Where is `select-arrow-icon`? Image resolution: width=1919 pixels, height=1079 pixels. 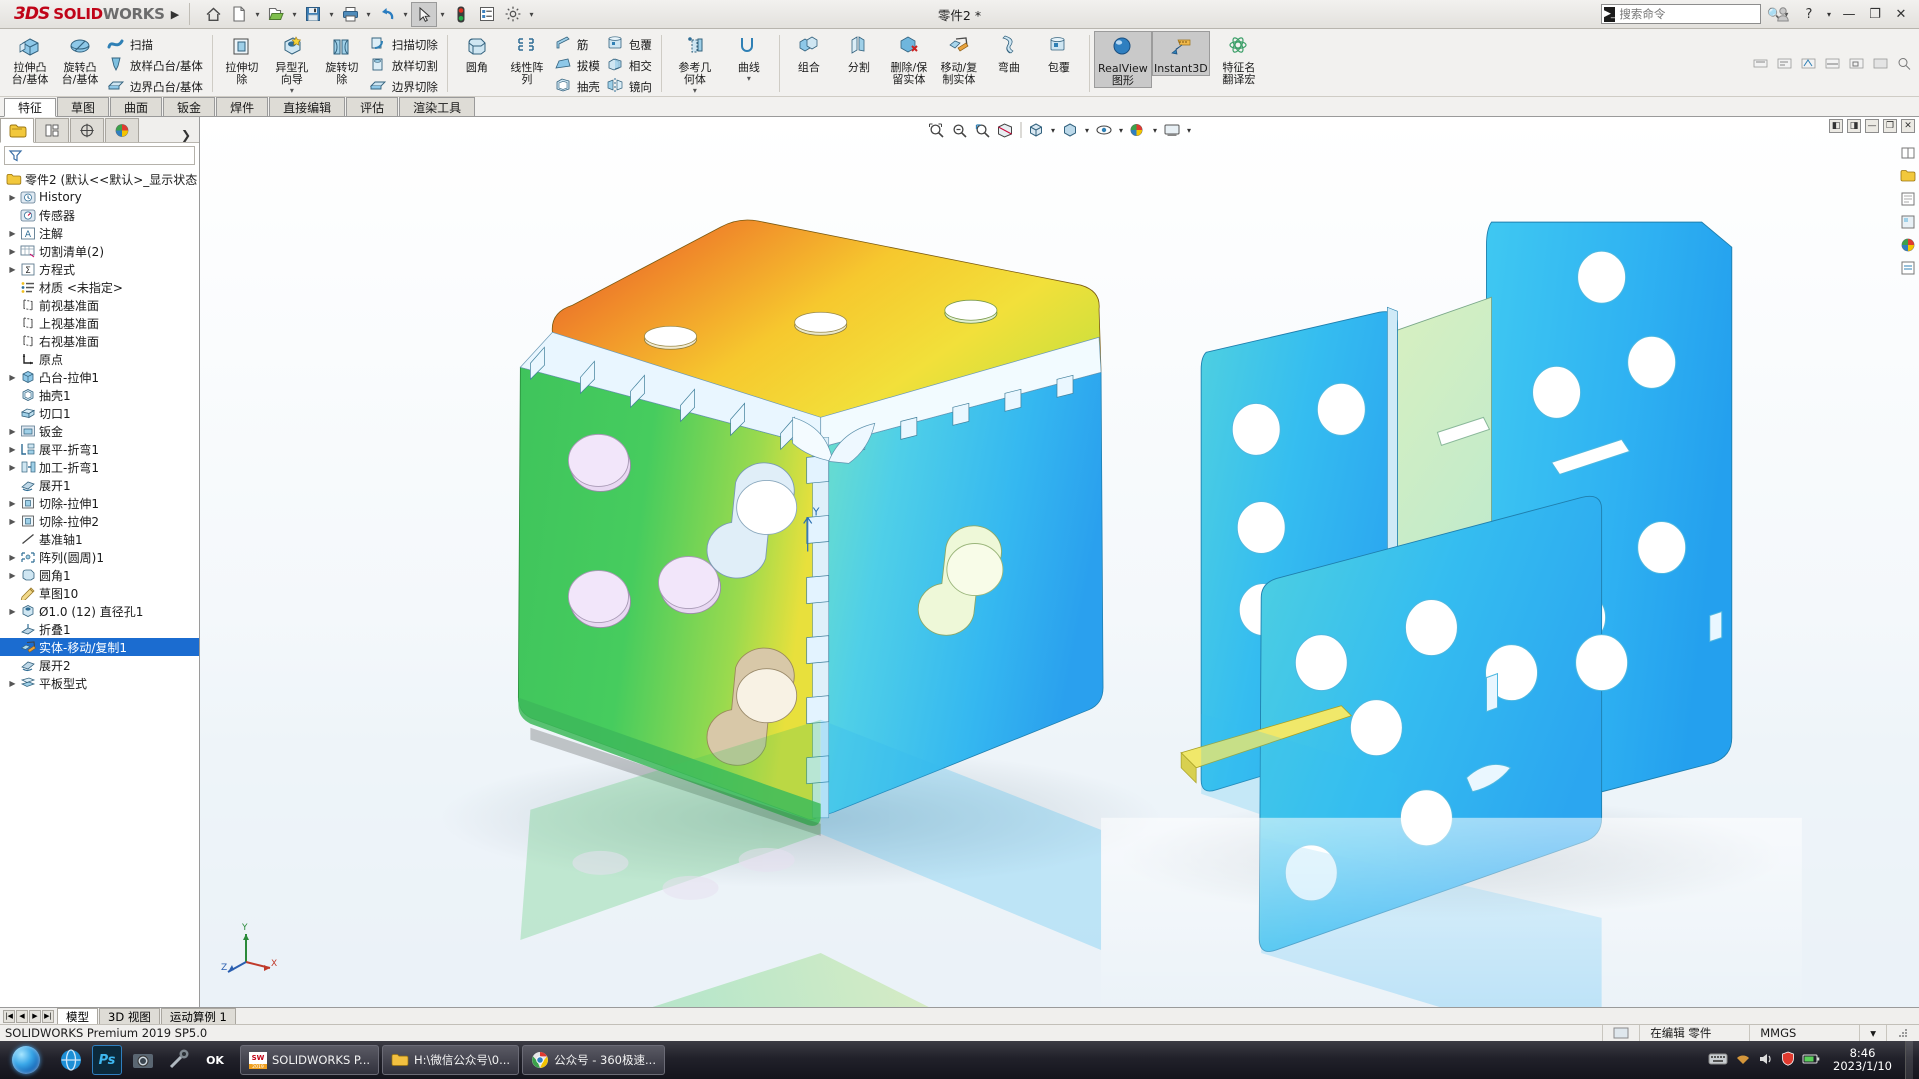
select-arrow-icon is located at coordinates (424, 14).